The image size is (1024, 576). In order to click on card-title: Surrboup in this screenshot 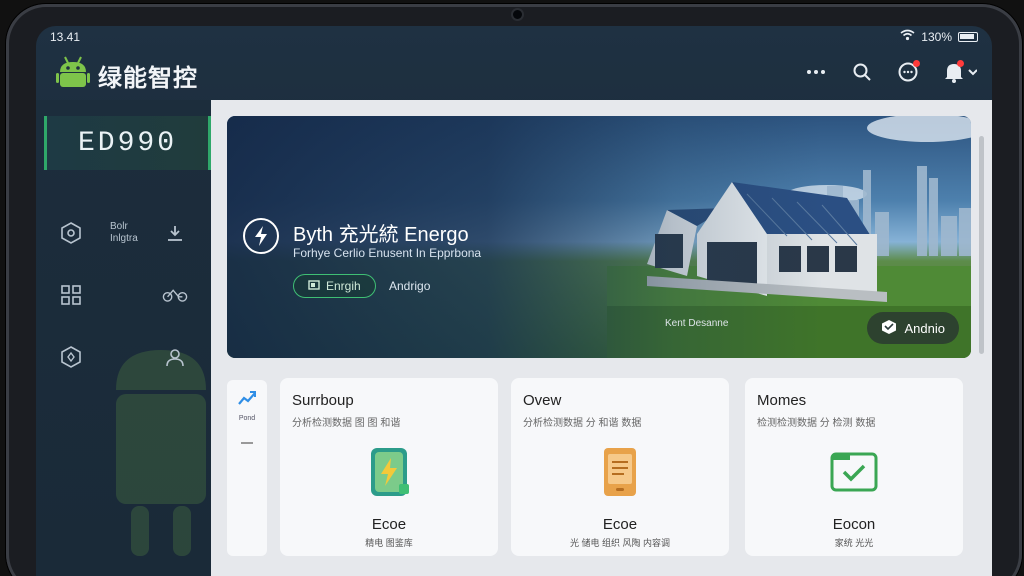, I will do `click(323, 400)`.